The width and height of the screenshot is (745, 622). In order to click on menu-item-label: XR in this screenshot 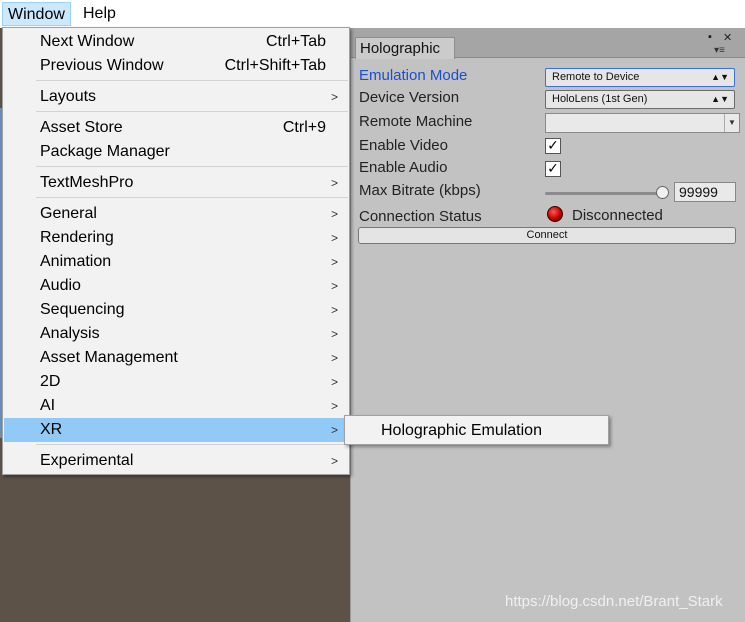, I will do `click(51, 429)`.